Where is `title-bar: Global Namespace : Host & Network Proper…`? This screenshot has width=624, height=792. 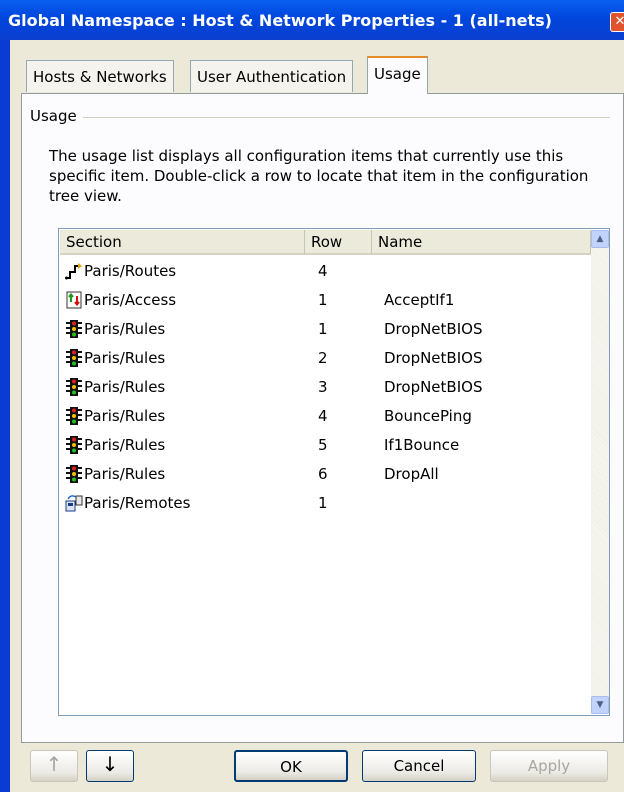
title-bar: Global Namespace : Host & Network Proper… is located at coordinates (312, 20).